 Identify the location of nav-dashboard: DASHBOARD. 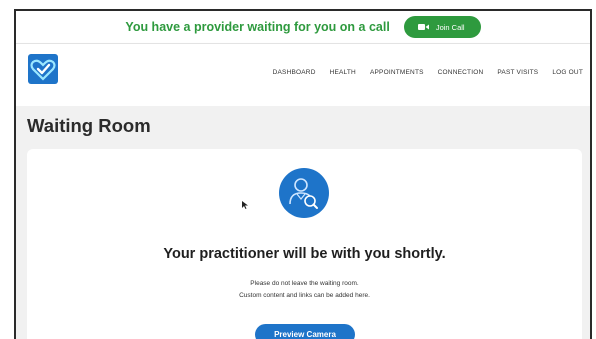
(294, 72).